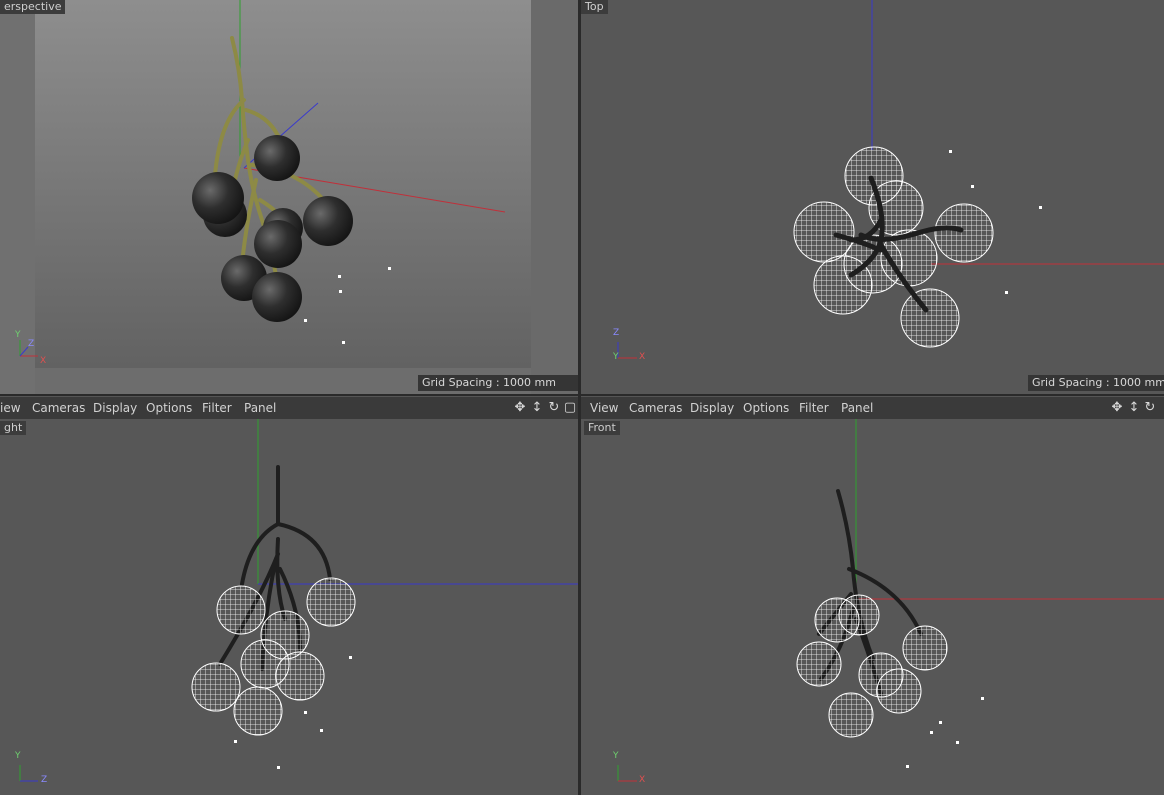 The width and height of the screenshot is (1164, 795). What do you see at coordinates (498, 383) in the screenshot?
I see `grid-spacing-perspective: Grid Spacing : 1000 mm` at bounding box center [498, 383].